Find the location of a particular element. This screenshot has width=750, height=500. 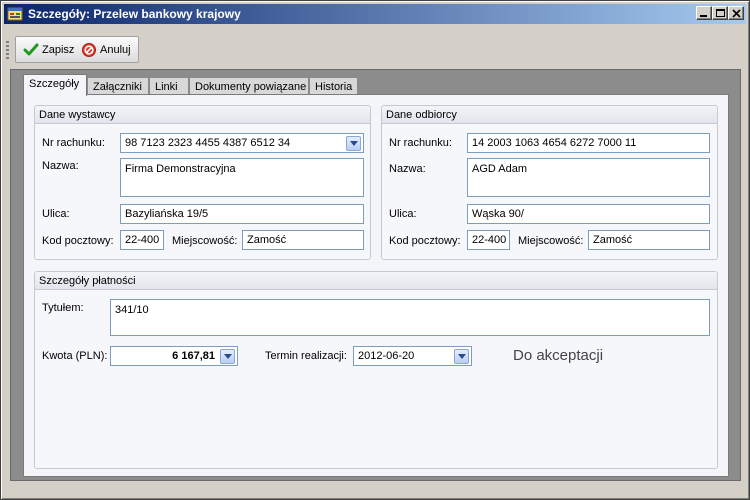

due-date-value: 2012-06-20 is located at coordinates (386, 356).